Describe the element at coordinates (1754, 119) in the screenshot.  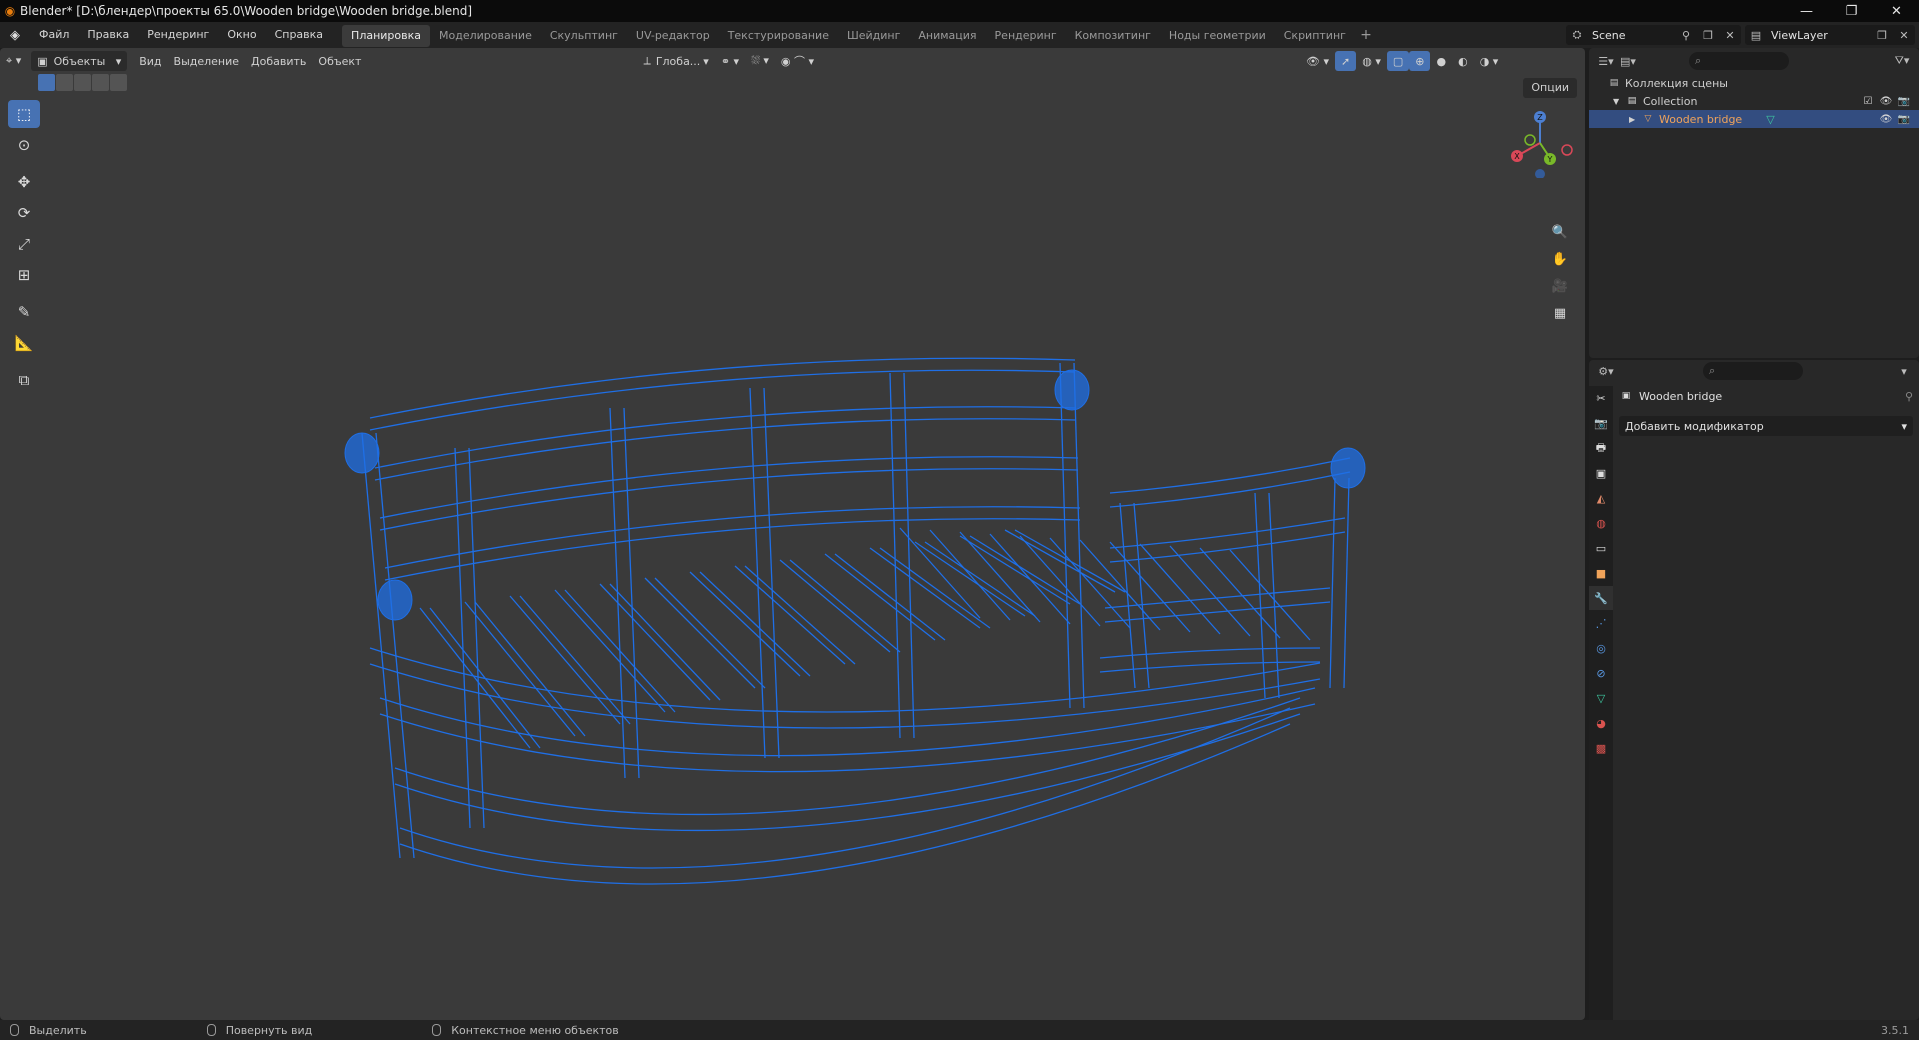
I see `outliner-object-row: ▶ ▽ Wooden bridge ▽ 👁 📷` at that location.